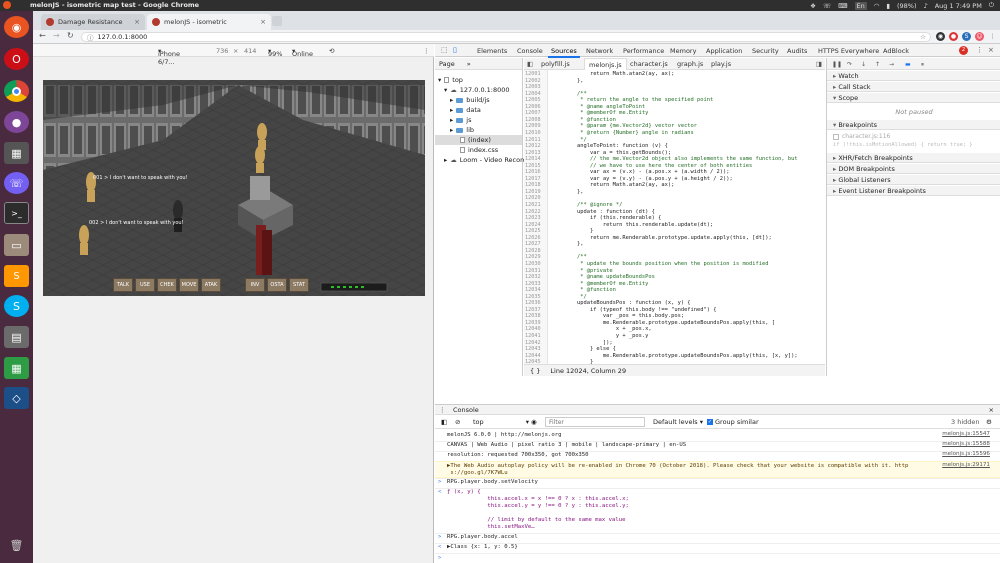 This screenshot has width=1000, height=563. What do you see at coordinates (533, 198) in the screenshot?
I see `line-number: 12020` at bounding box center [533, 198].